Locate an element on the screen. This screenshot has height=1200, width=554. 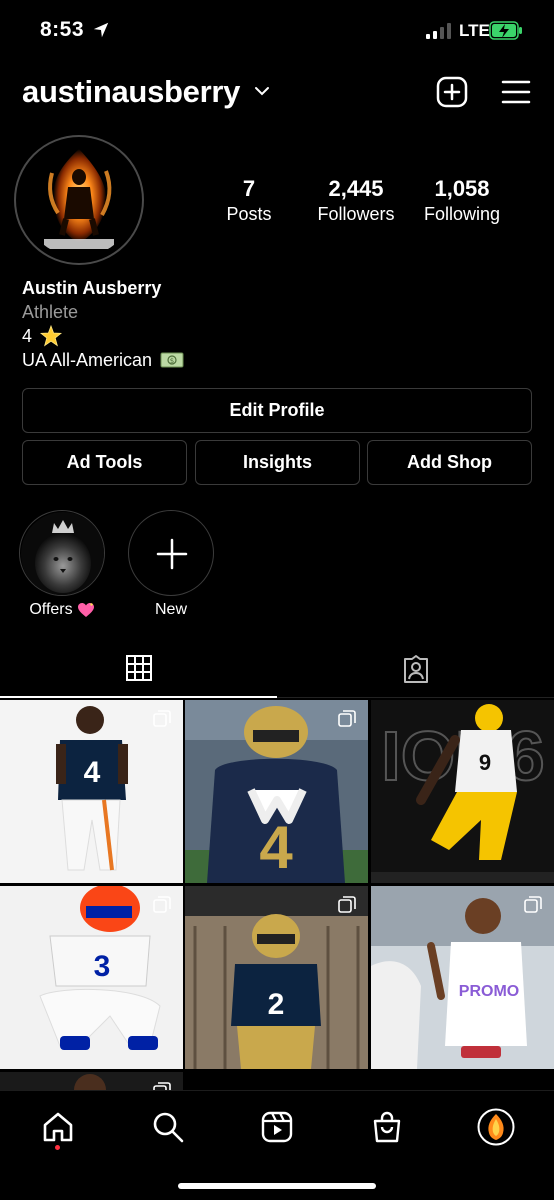
home-indicator is located at coordinates (277, 1186).